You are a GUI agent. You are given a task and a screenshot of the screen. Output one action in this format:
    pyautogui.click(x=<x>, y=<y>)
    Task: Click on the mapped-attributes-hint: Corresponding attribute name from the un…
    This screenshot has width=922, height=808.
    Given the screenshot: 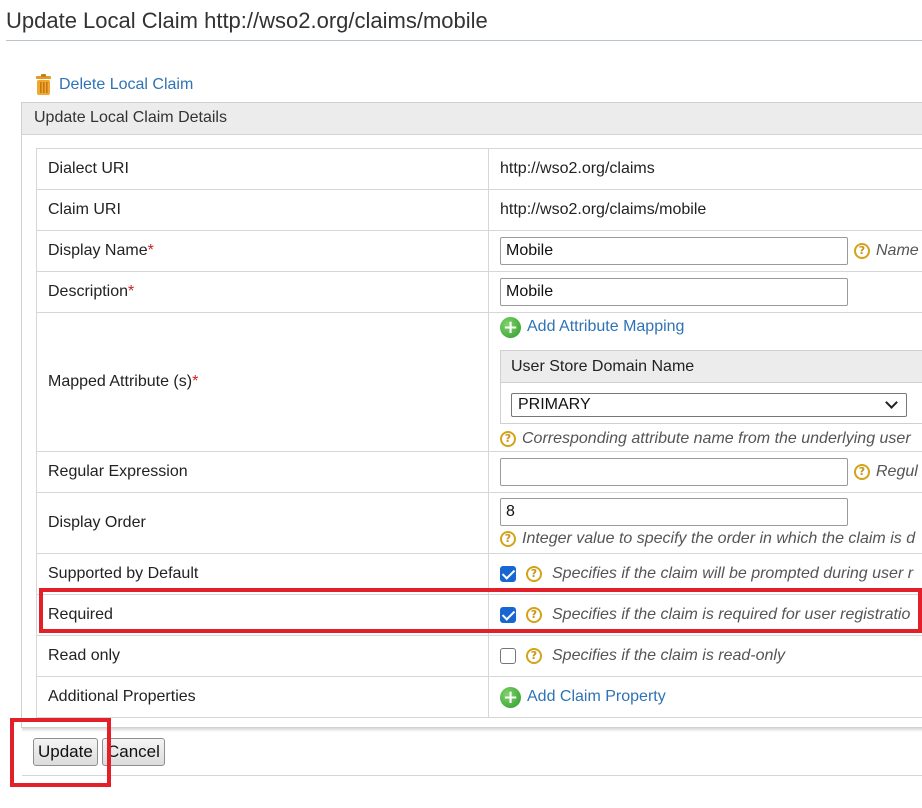 What is the action you would take?
    pyautogui.click(x=716, y=438)
    